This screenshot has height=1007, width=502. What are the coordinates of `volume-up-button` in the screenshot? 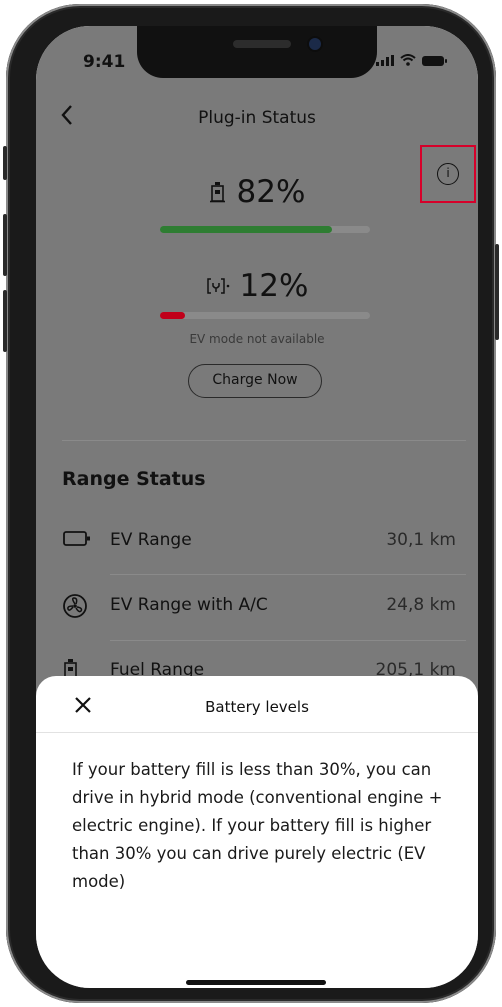 It's located at (5, 245).